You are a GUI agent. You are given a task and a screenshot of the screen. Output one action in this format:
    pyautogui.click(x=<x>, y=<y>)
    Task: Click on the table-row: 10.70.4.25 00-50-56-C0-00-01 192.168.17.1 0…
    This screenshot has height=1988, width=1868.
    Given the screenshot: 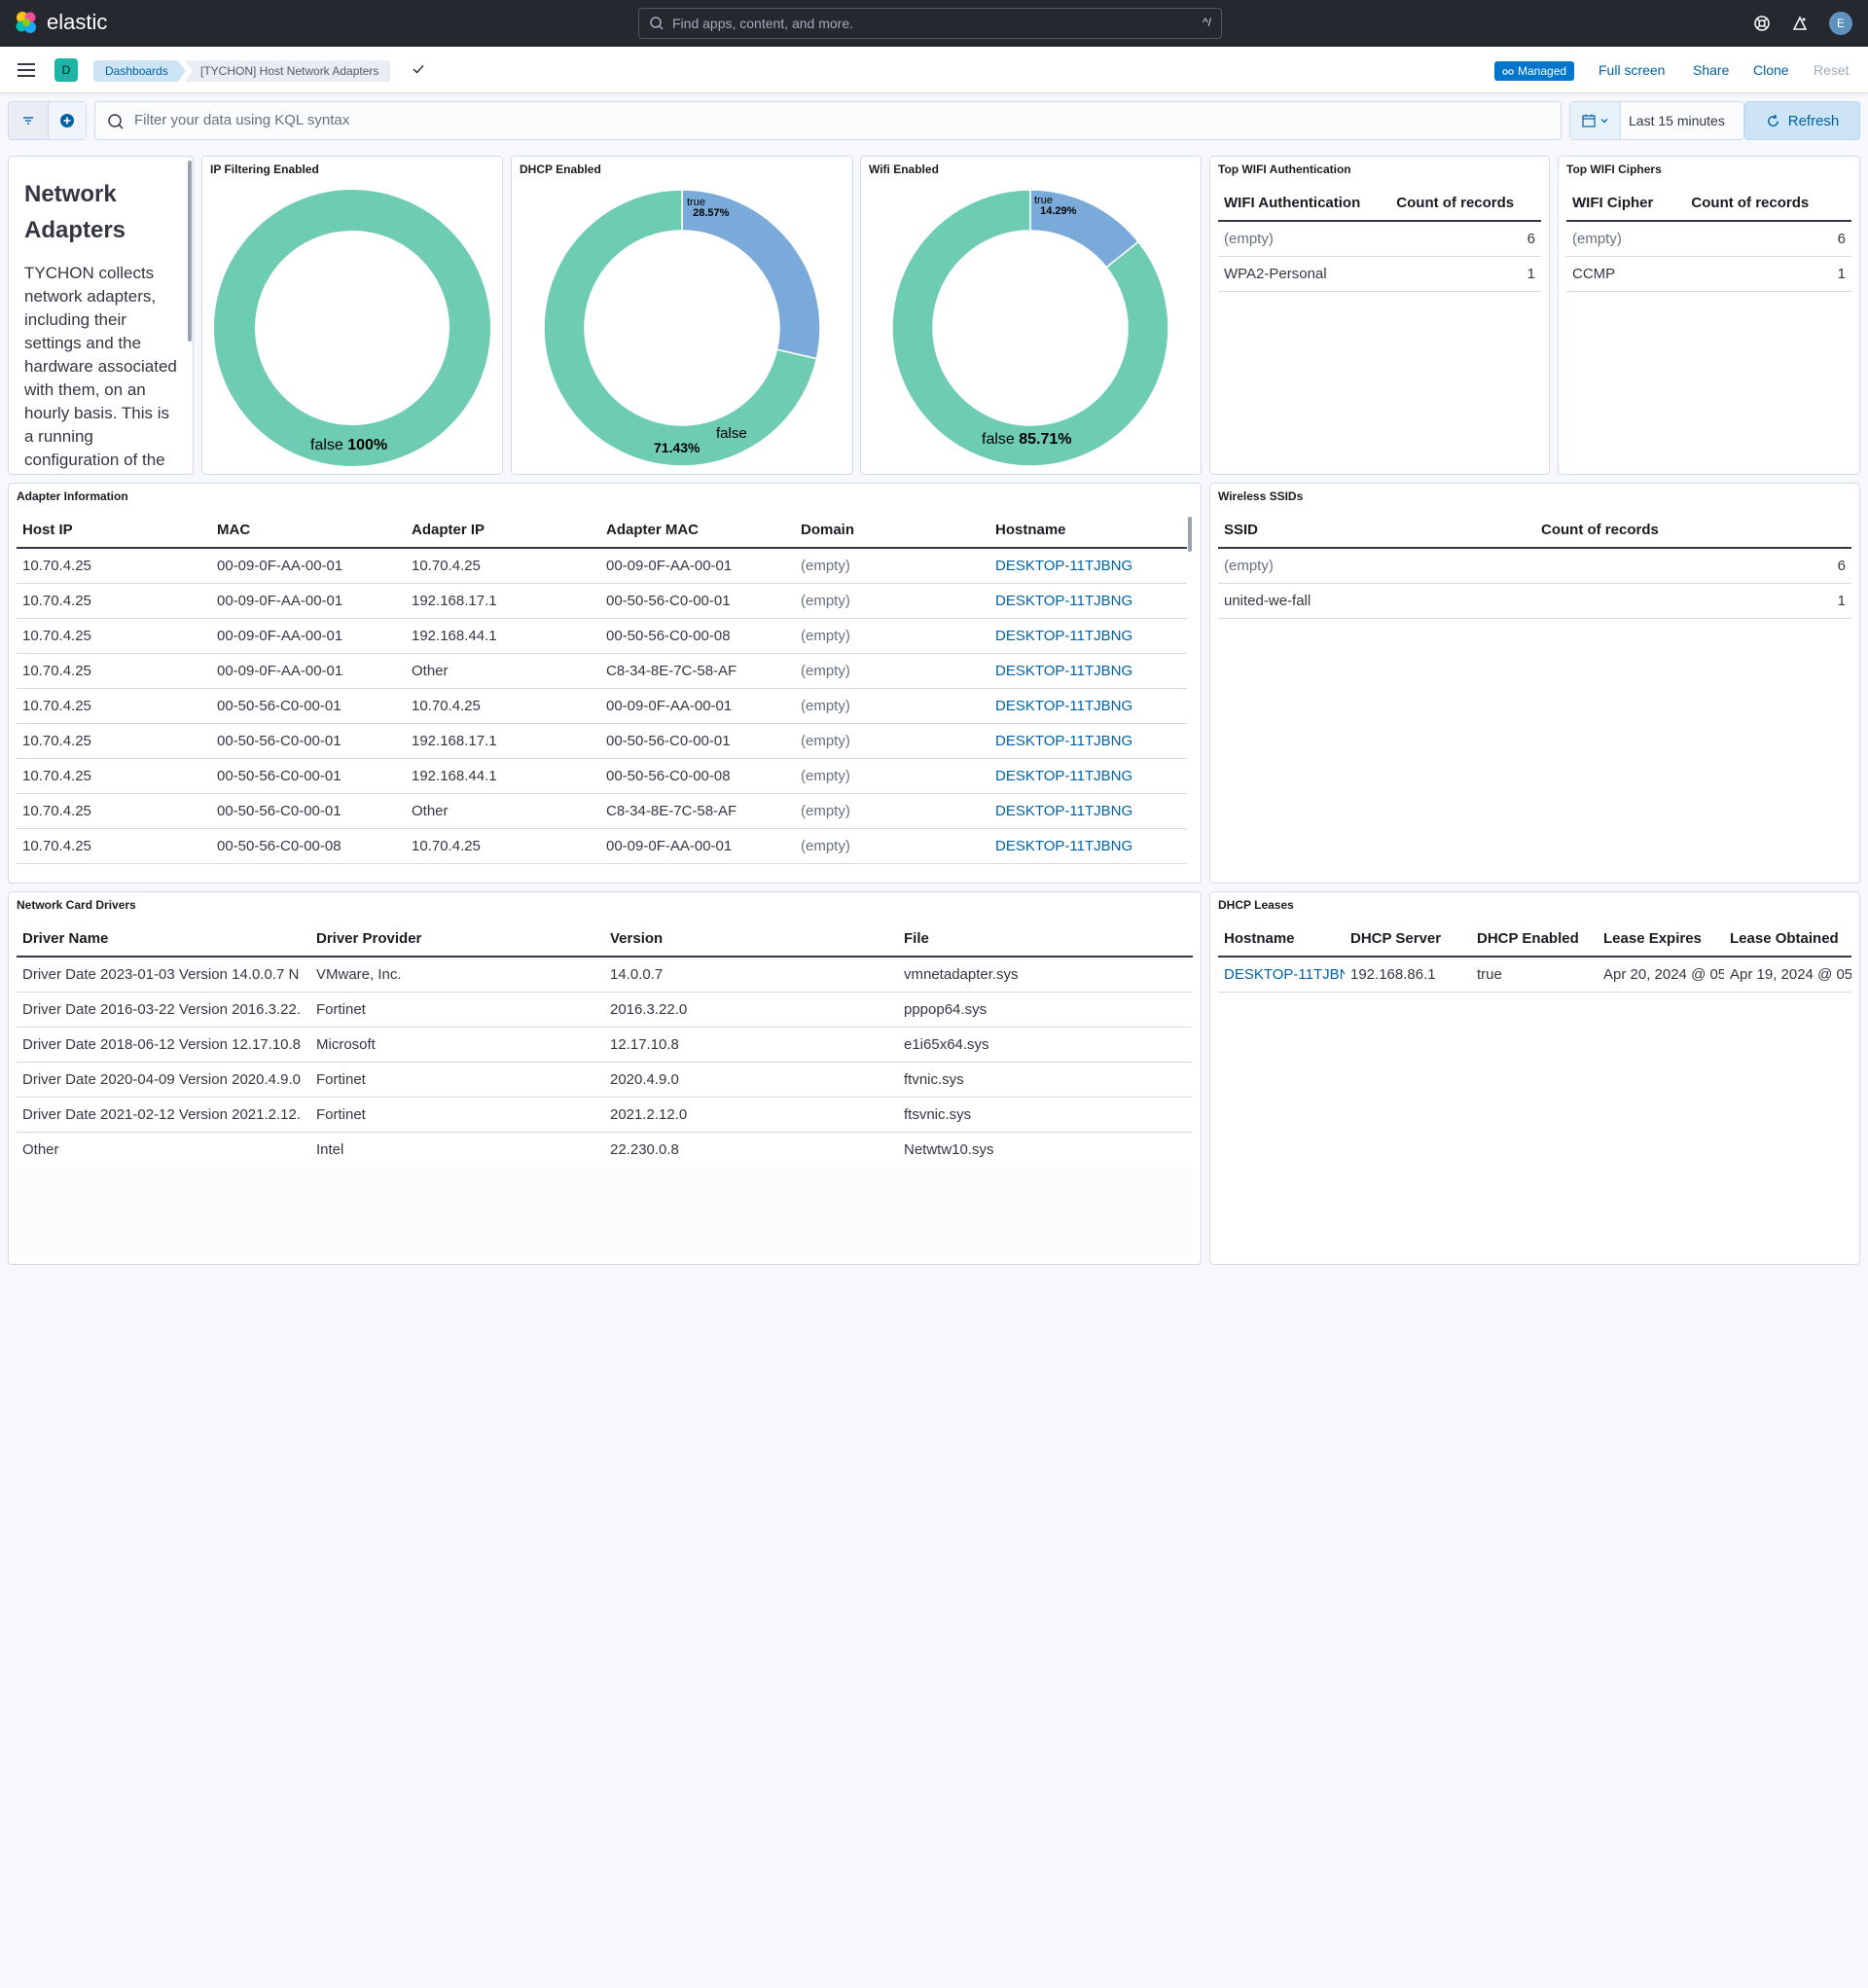 What is the action you would take?
    pyautogui.click(x=602, y=741)
    